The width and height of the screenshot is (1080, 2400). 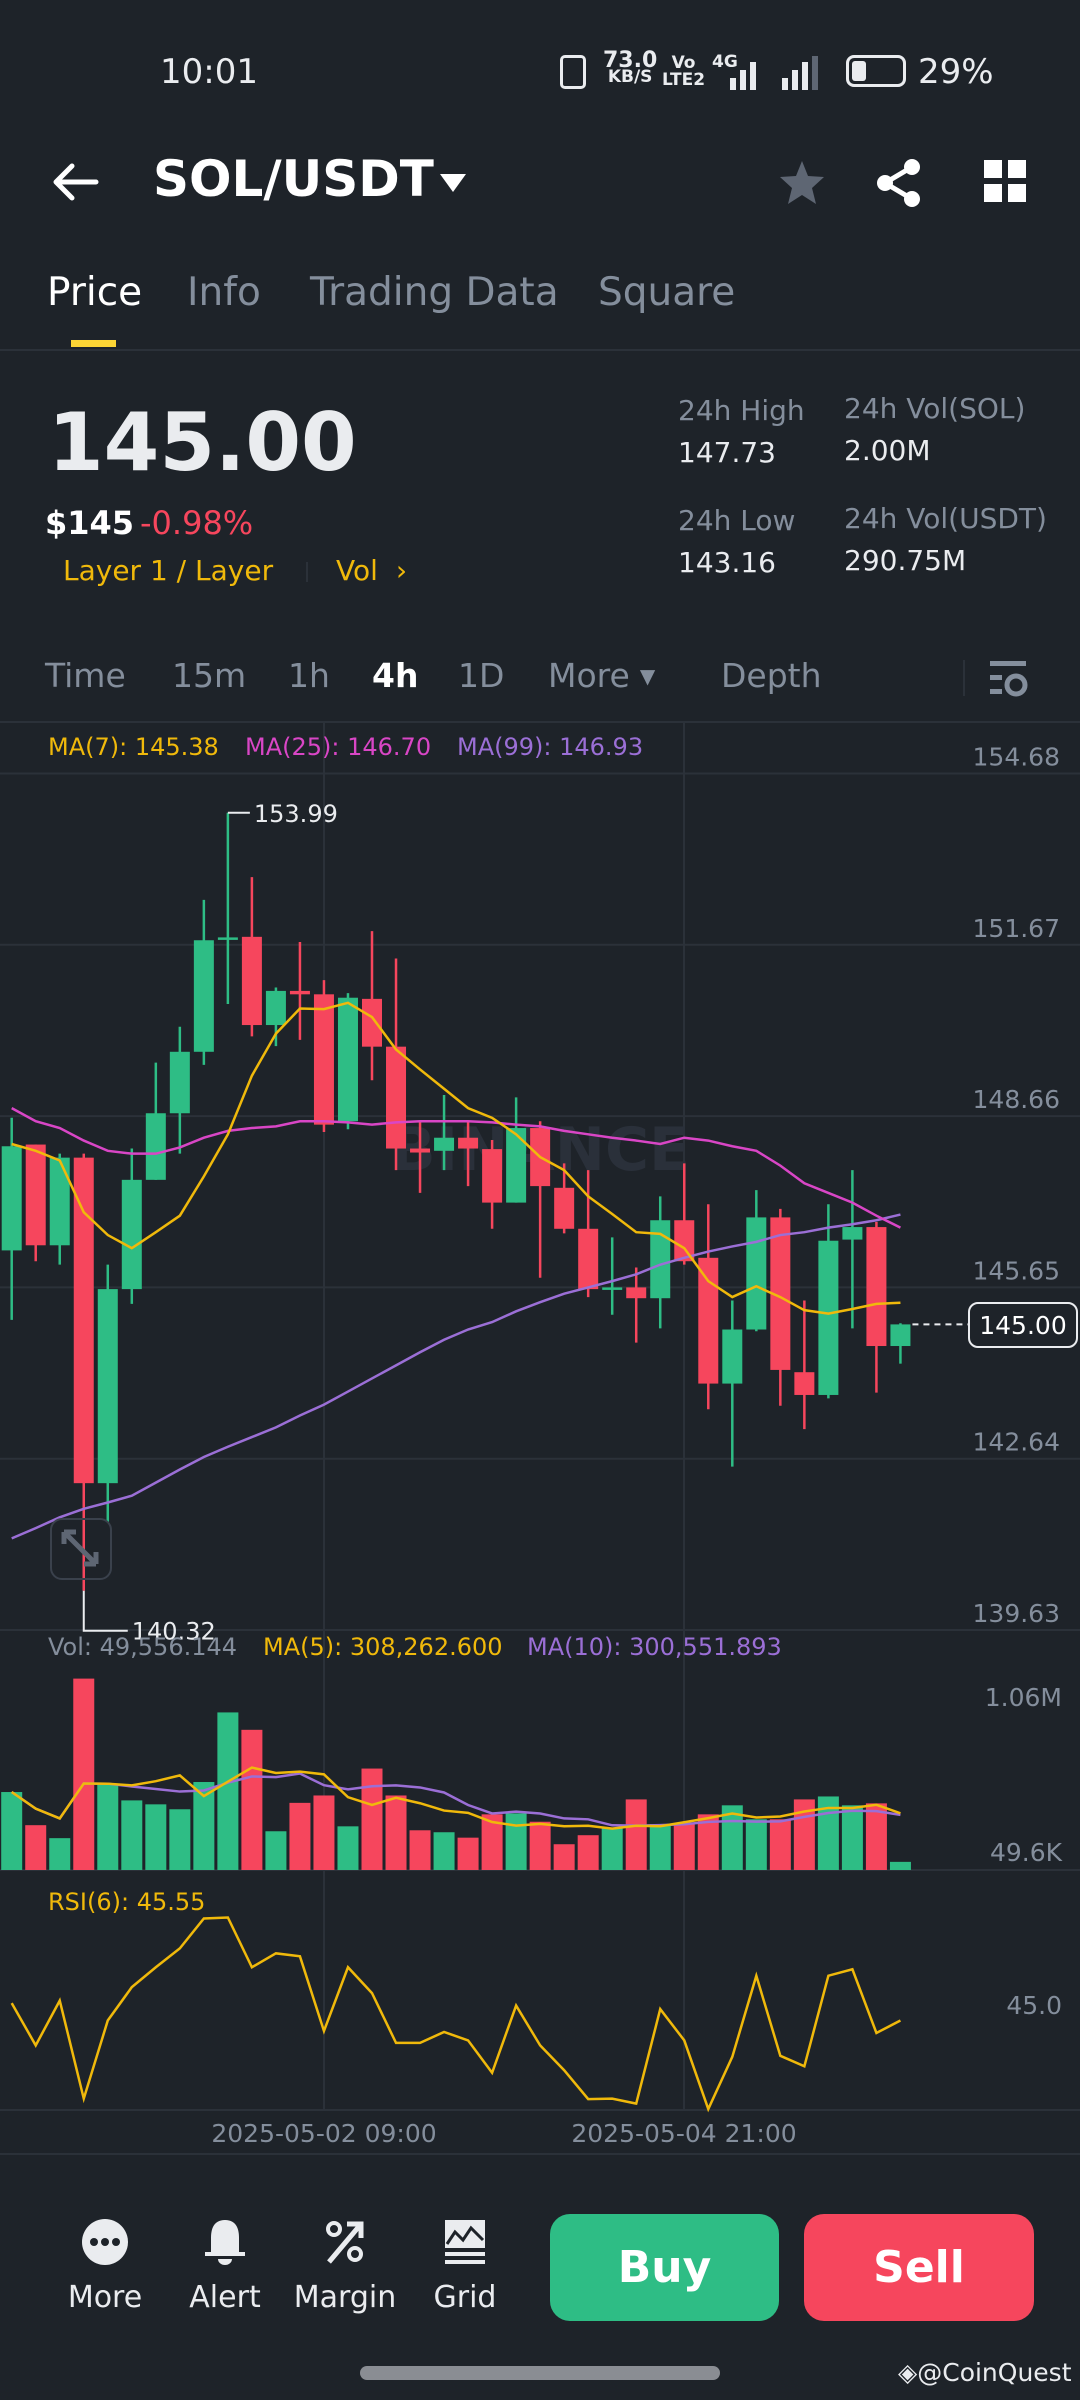 I want to click on ma25-legend: MA(25): 146.70, so click(x=338, y=747).